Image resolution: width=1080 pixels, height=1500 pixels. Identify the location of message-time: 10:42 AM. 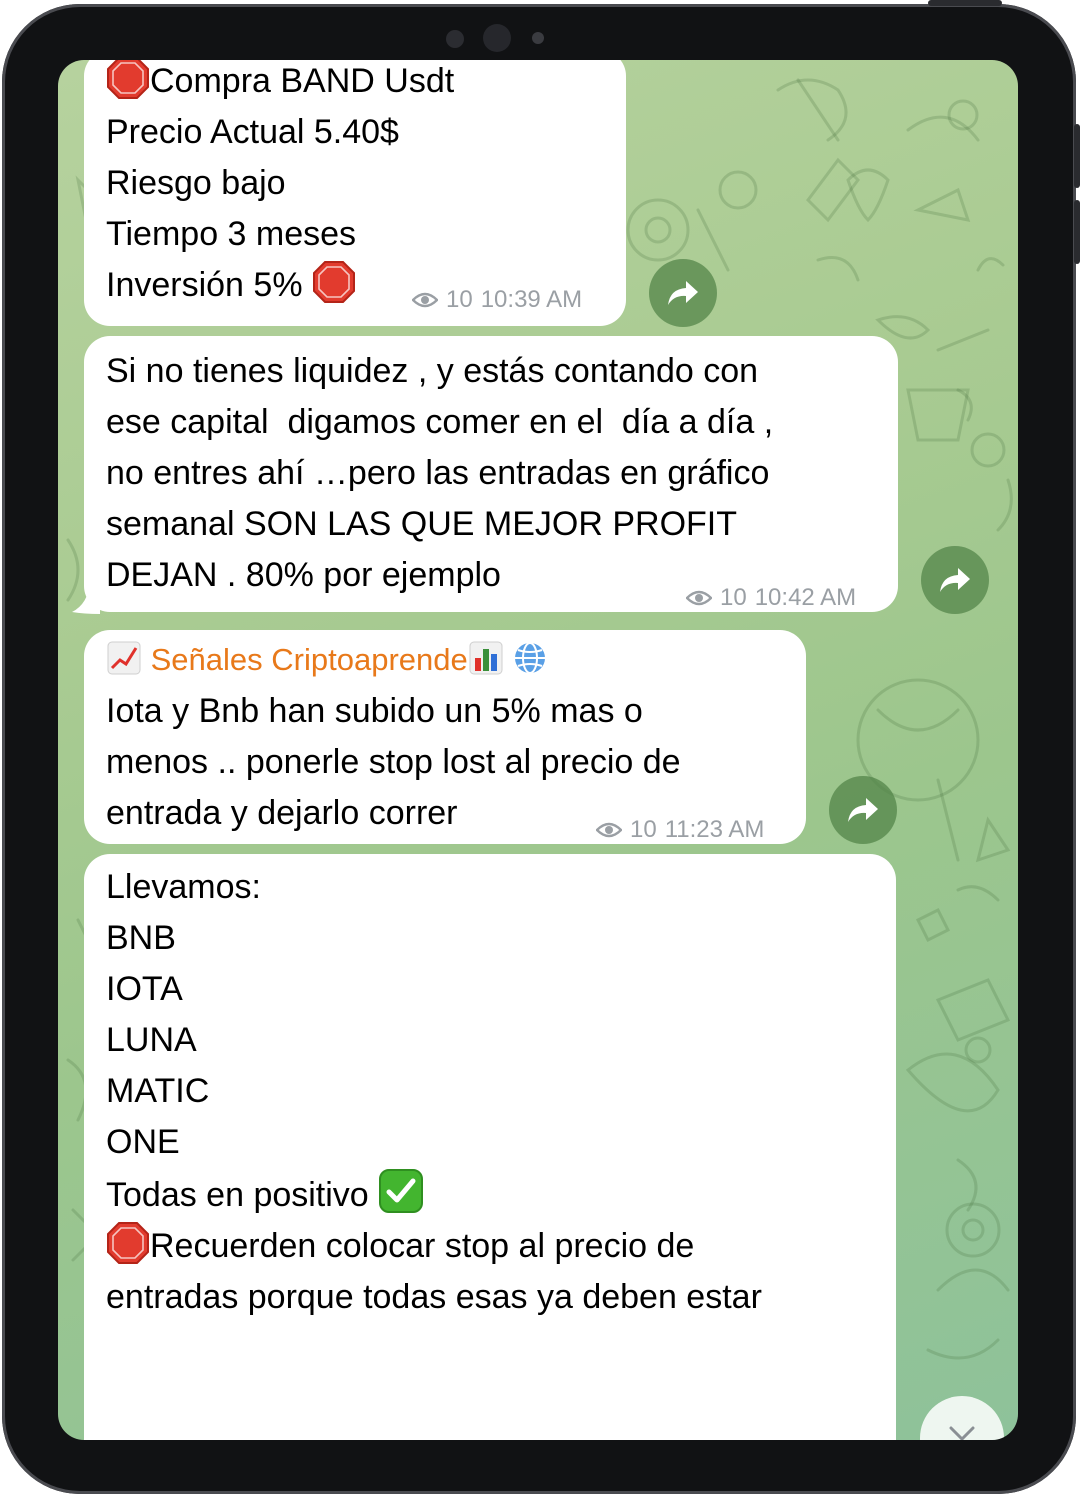
(805, 597).